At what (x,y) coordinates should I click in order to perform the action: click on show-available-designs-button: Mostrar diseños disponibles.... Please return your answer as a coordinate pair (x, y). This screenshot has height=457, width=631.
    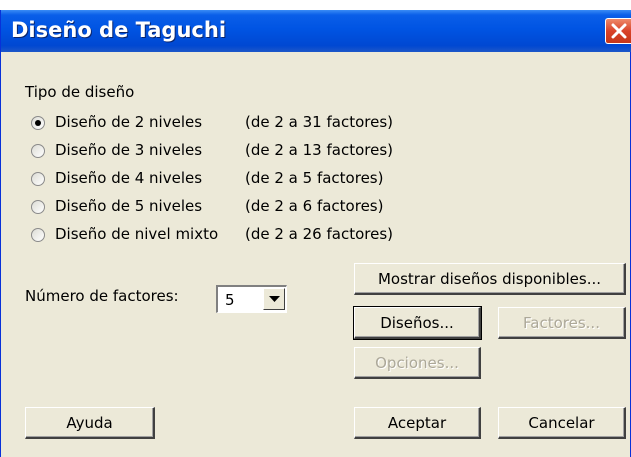
    Looking at the image, I should click on (490, 279).